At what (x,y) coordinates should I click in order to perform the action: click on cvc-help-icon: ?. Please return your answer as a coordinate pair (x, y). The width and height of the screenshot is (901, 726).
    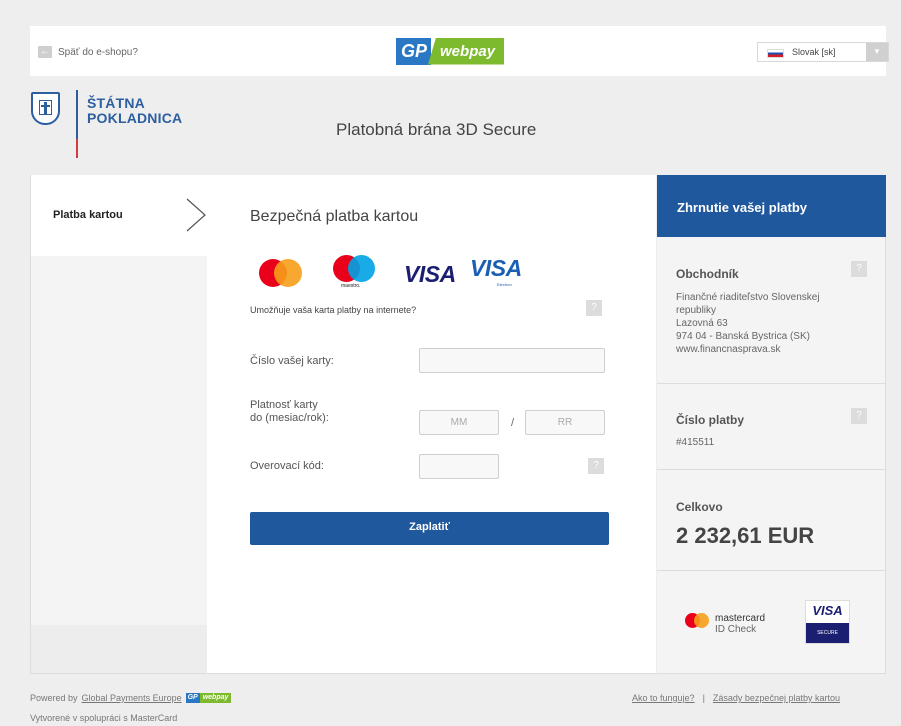
    Looking at the image, I should click on (596, 466).